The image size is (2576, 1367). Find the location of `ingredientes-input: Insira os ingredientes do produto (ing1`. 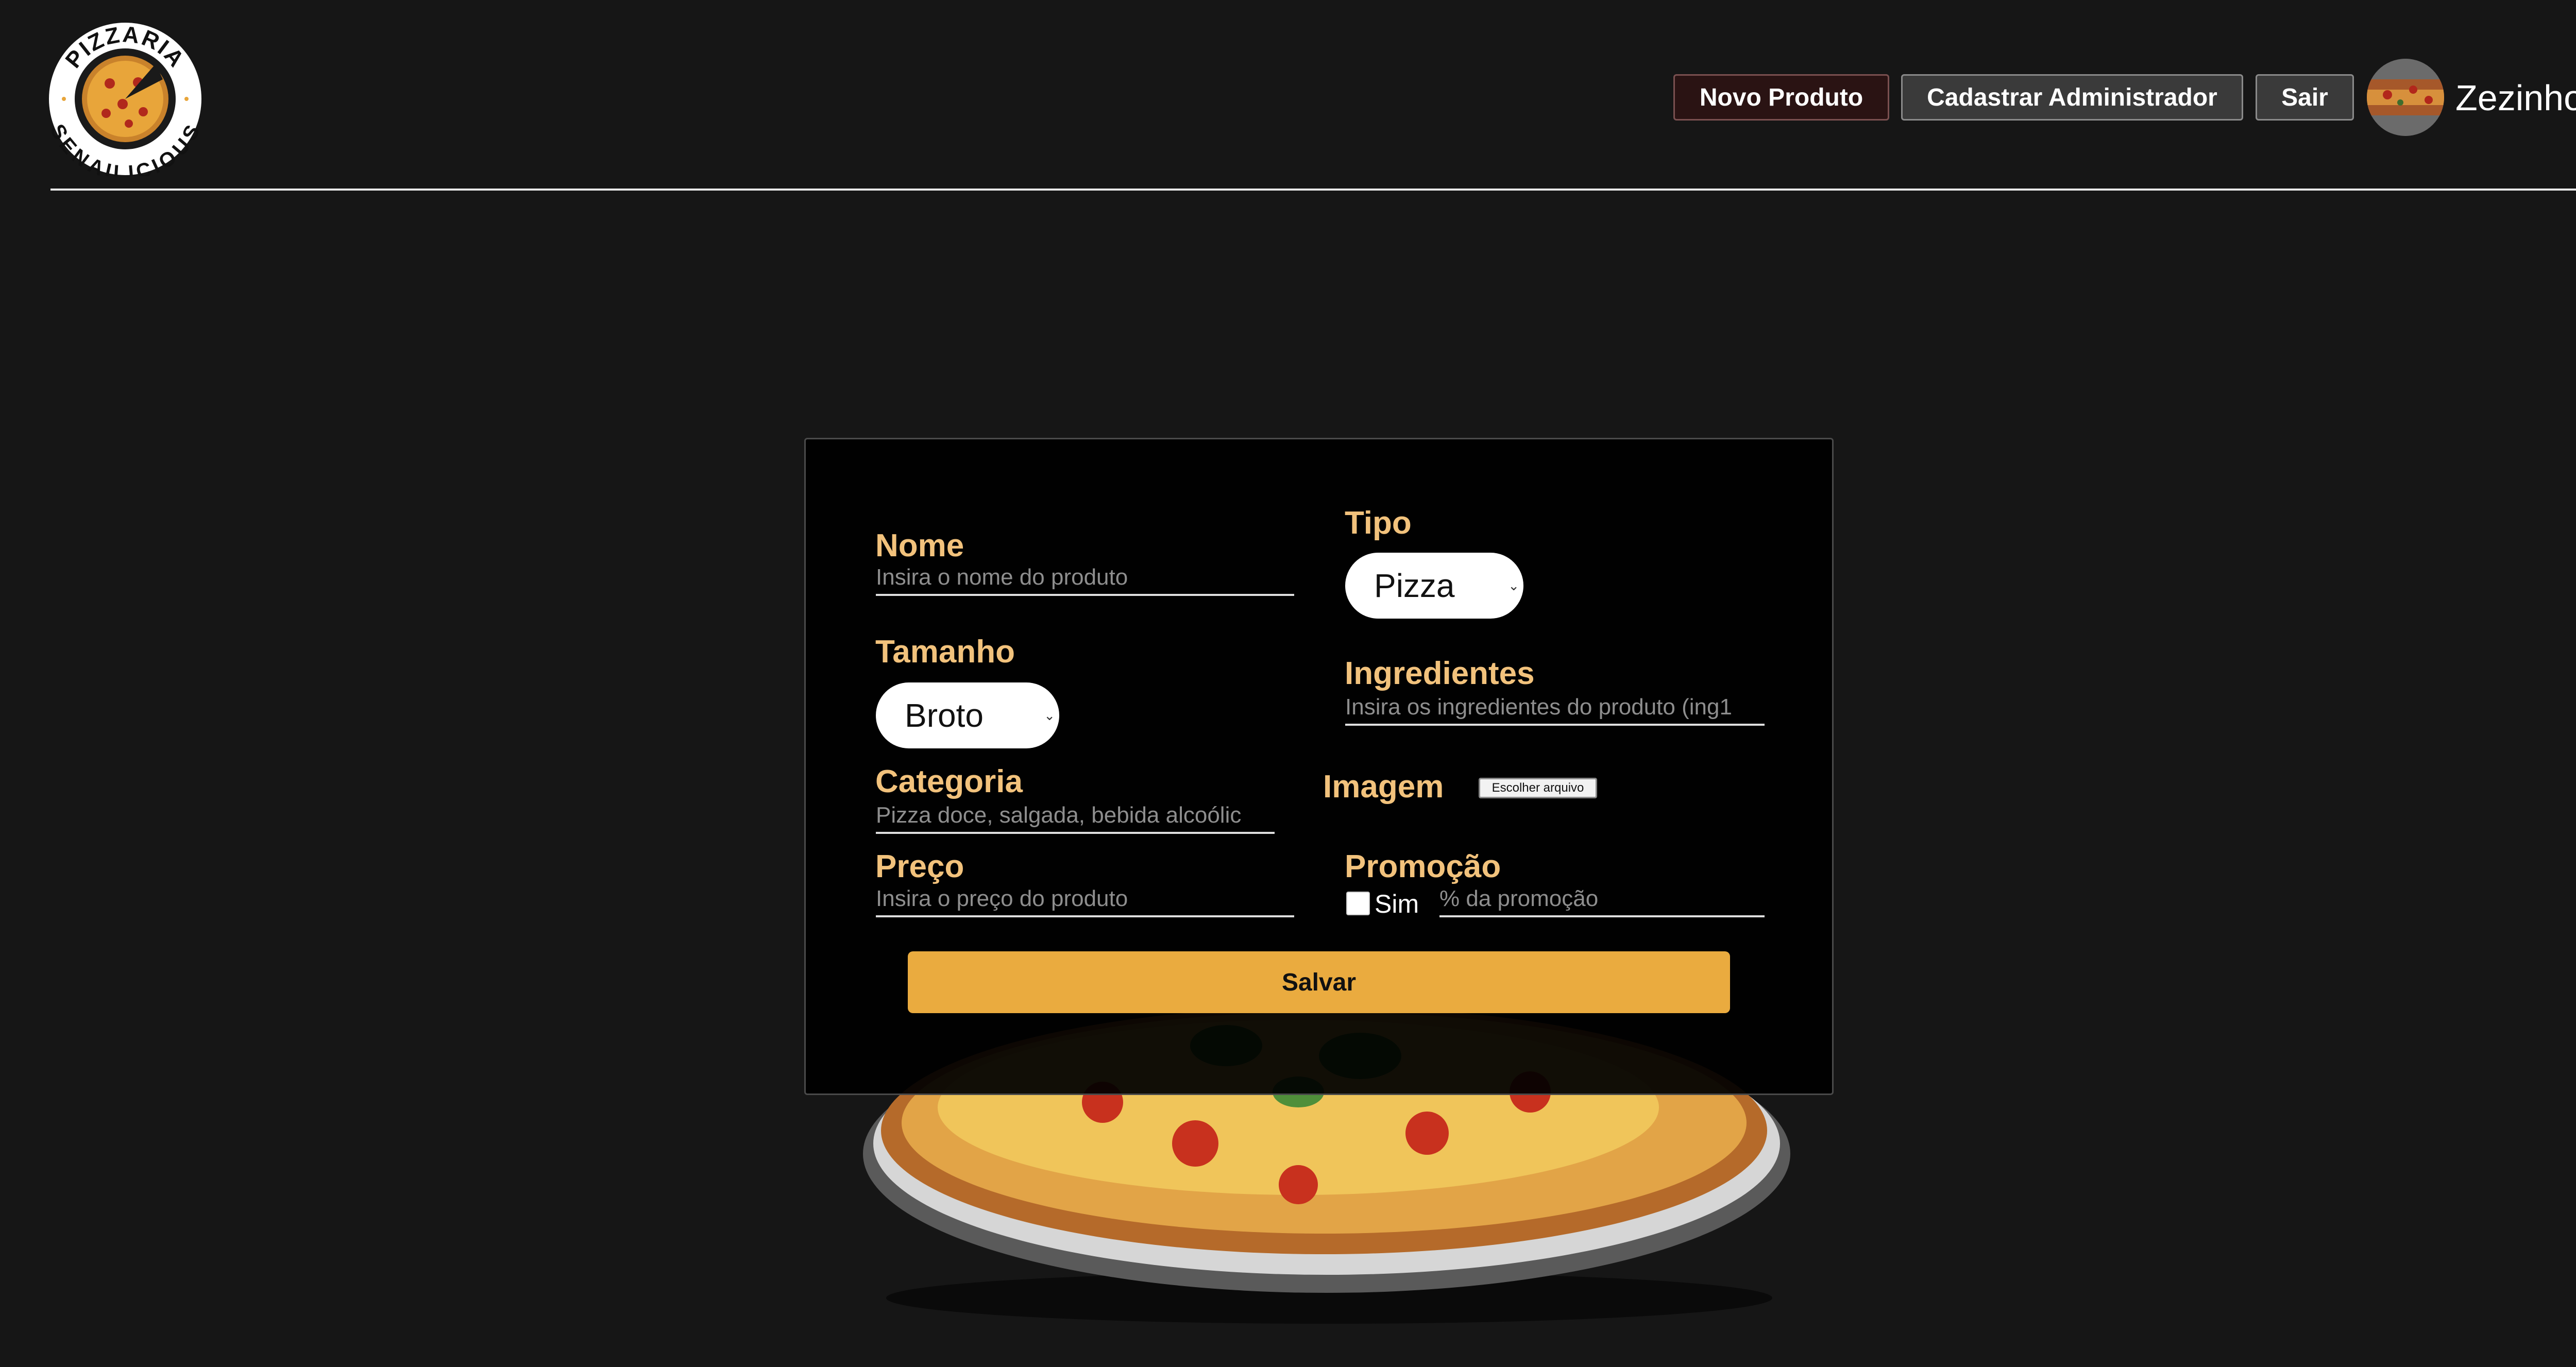

ingredientes-input: Insira os ingredientes do produto (ing1 is located at coordinates (1555, 709).